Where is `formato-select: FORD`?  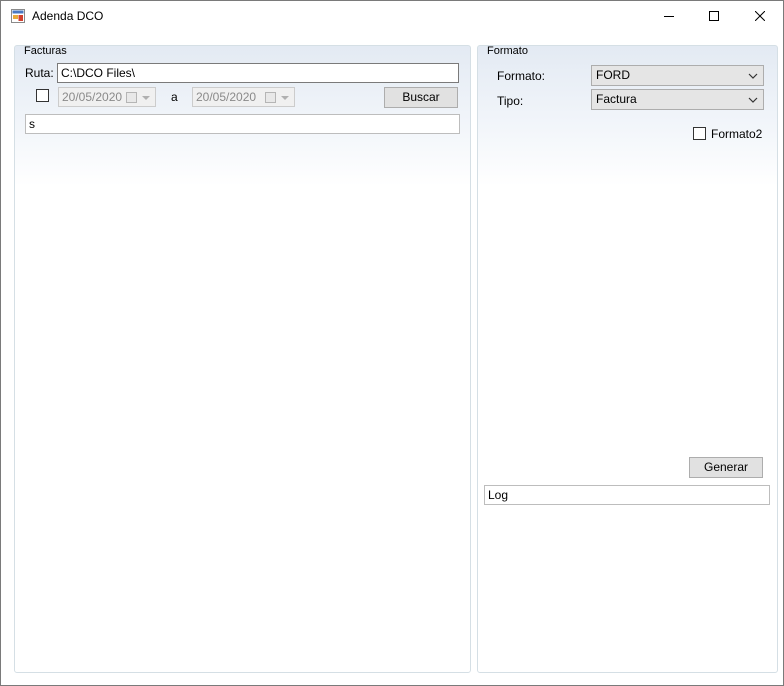
formato-select: FORD is located at coordinates (677, 75).